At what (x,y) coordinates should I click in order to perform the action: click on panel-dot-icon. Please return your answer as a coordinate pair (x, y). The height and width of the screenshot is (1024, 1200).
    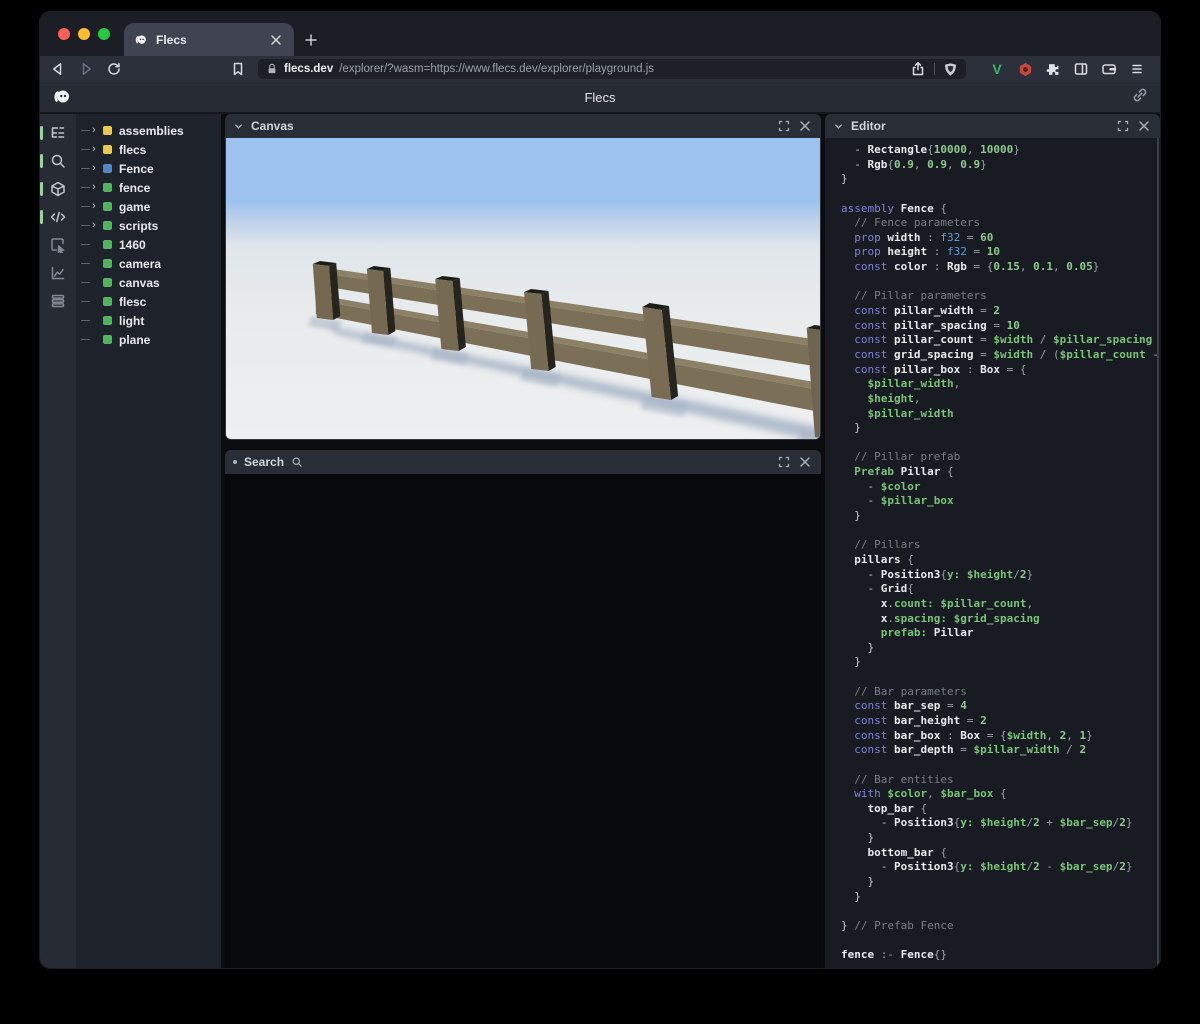
    Looking at the image, I should click on (235, 462).